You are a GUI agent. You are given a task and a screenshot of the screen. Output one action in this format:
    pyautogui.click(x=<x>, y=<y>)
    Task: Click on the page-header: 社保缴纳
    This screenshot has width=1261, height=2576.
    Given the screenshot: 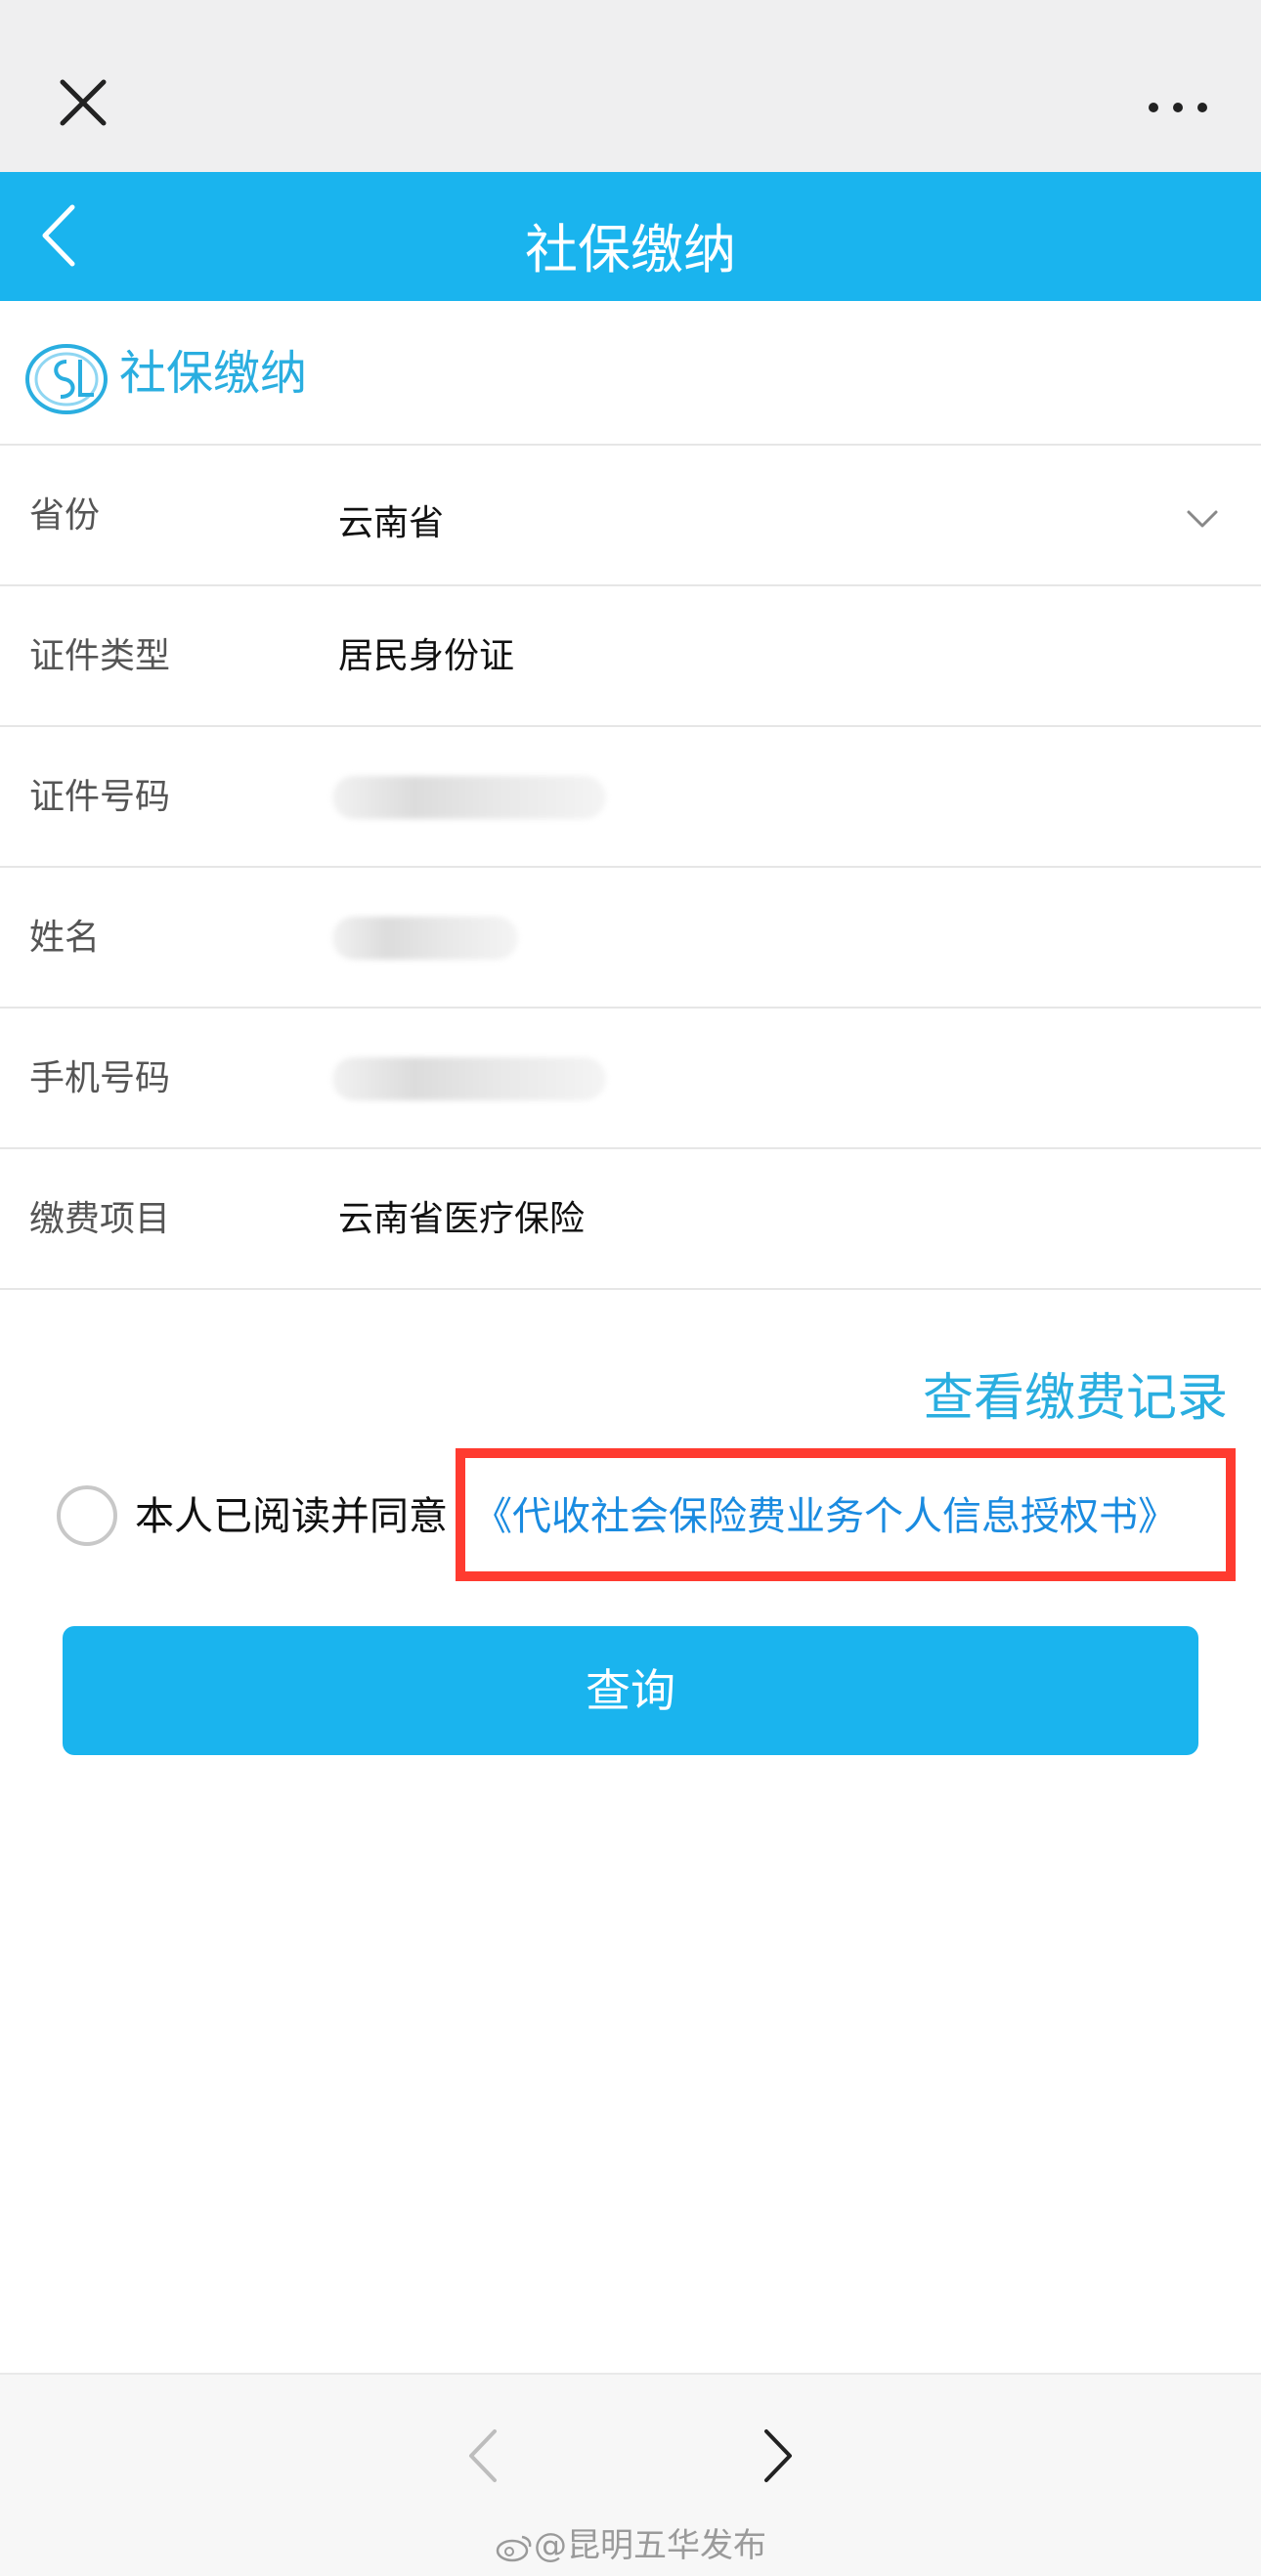 What is the action you would take?
    pyautogui.click(x=630, y=237)
    